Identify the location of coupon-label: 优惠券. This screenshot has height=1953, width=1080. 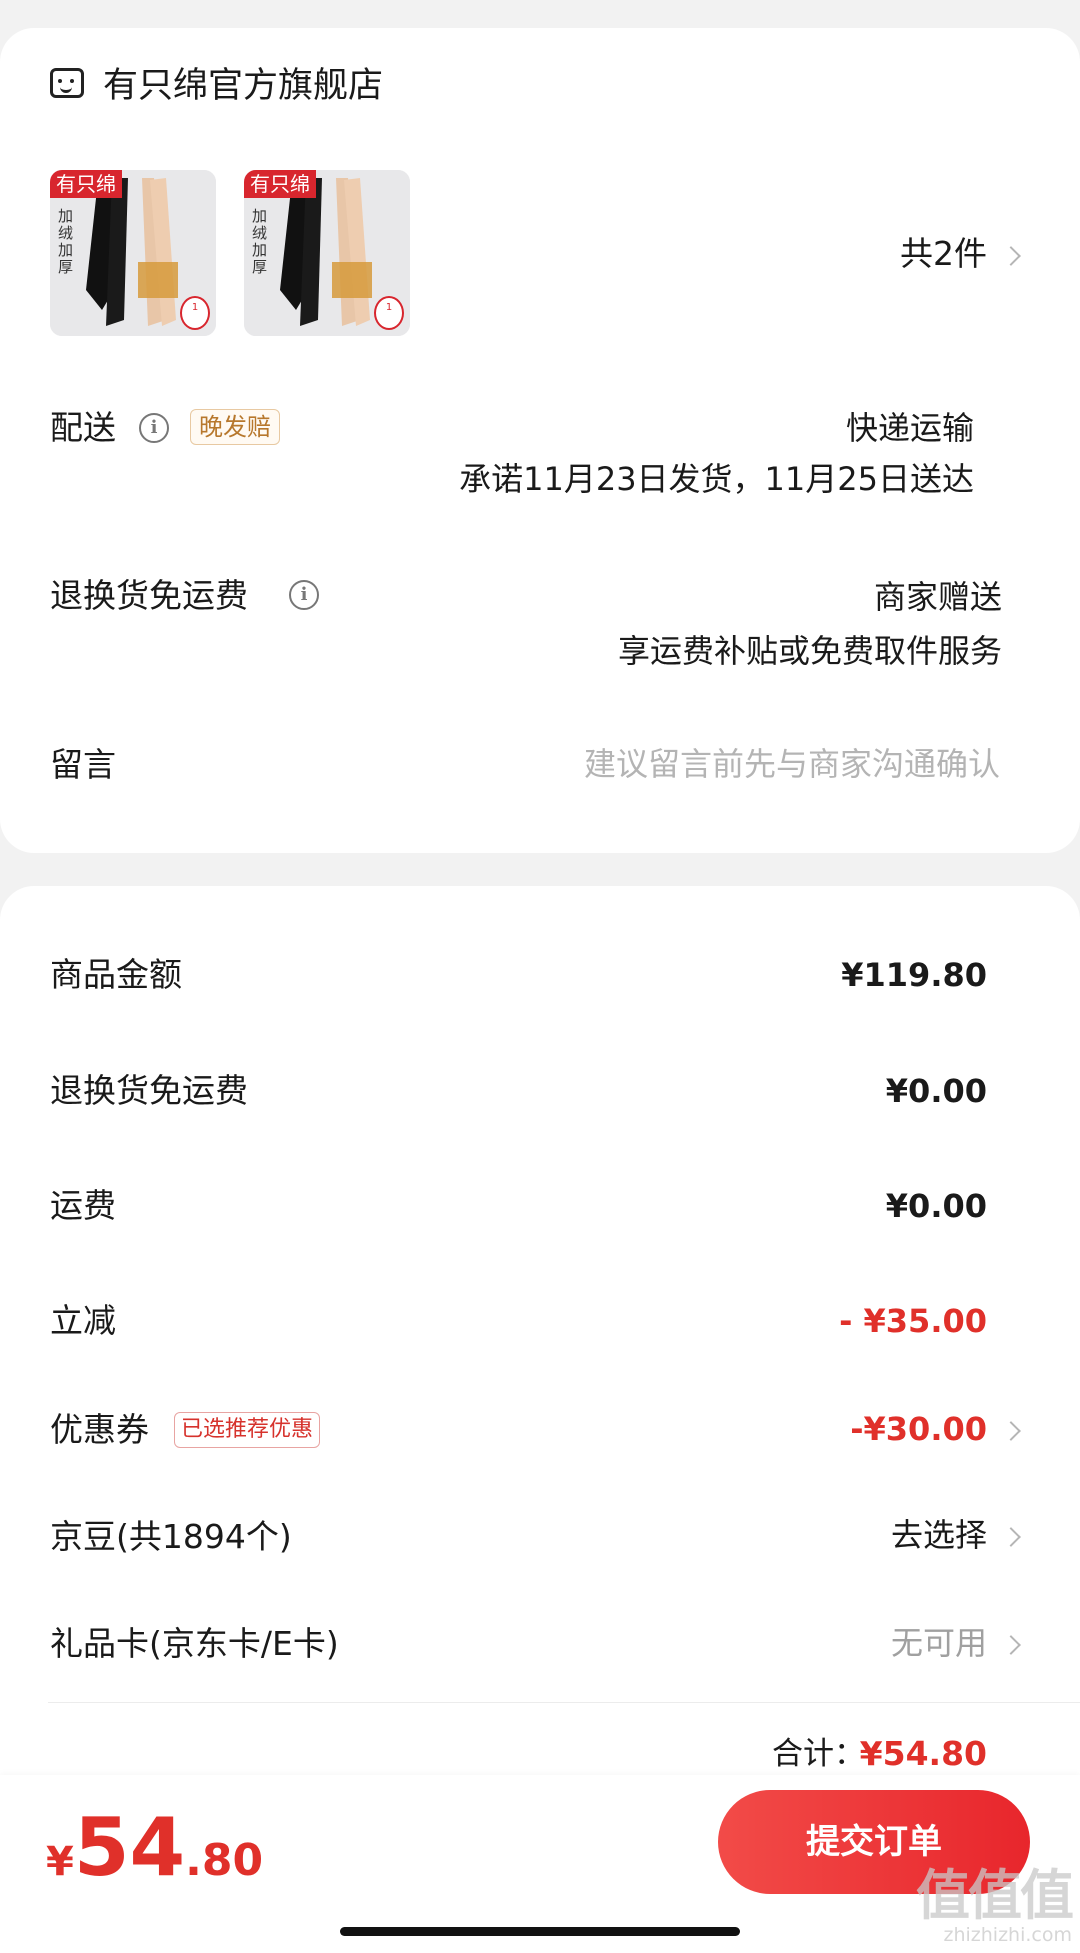
(99, 1429).